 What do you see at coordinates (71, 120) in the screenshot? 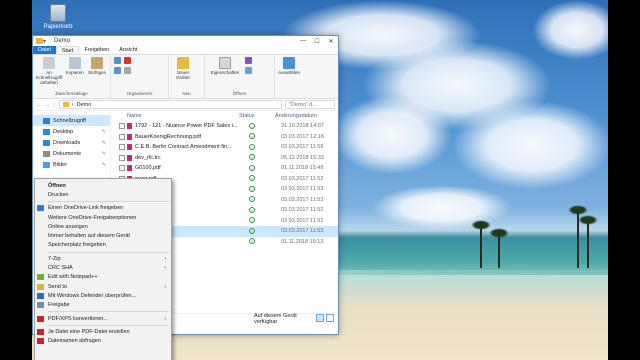
I see `sidebar-item-quick-access: Schnellzugriff` at bounding box center [71, 120].